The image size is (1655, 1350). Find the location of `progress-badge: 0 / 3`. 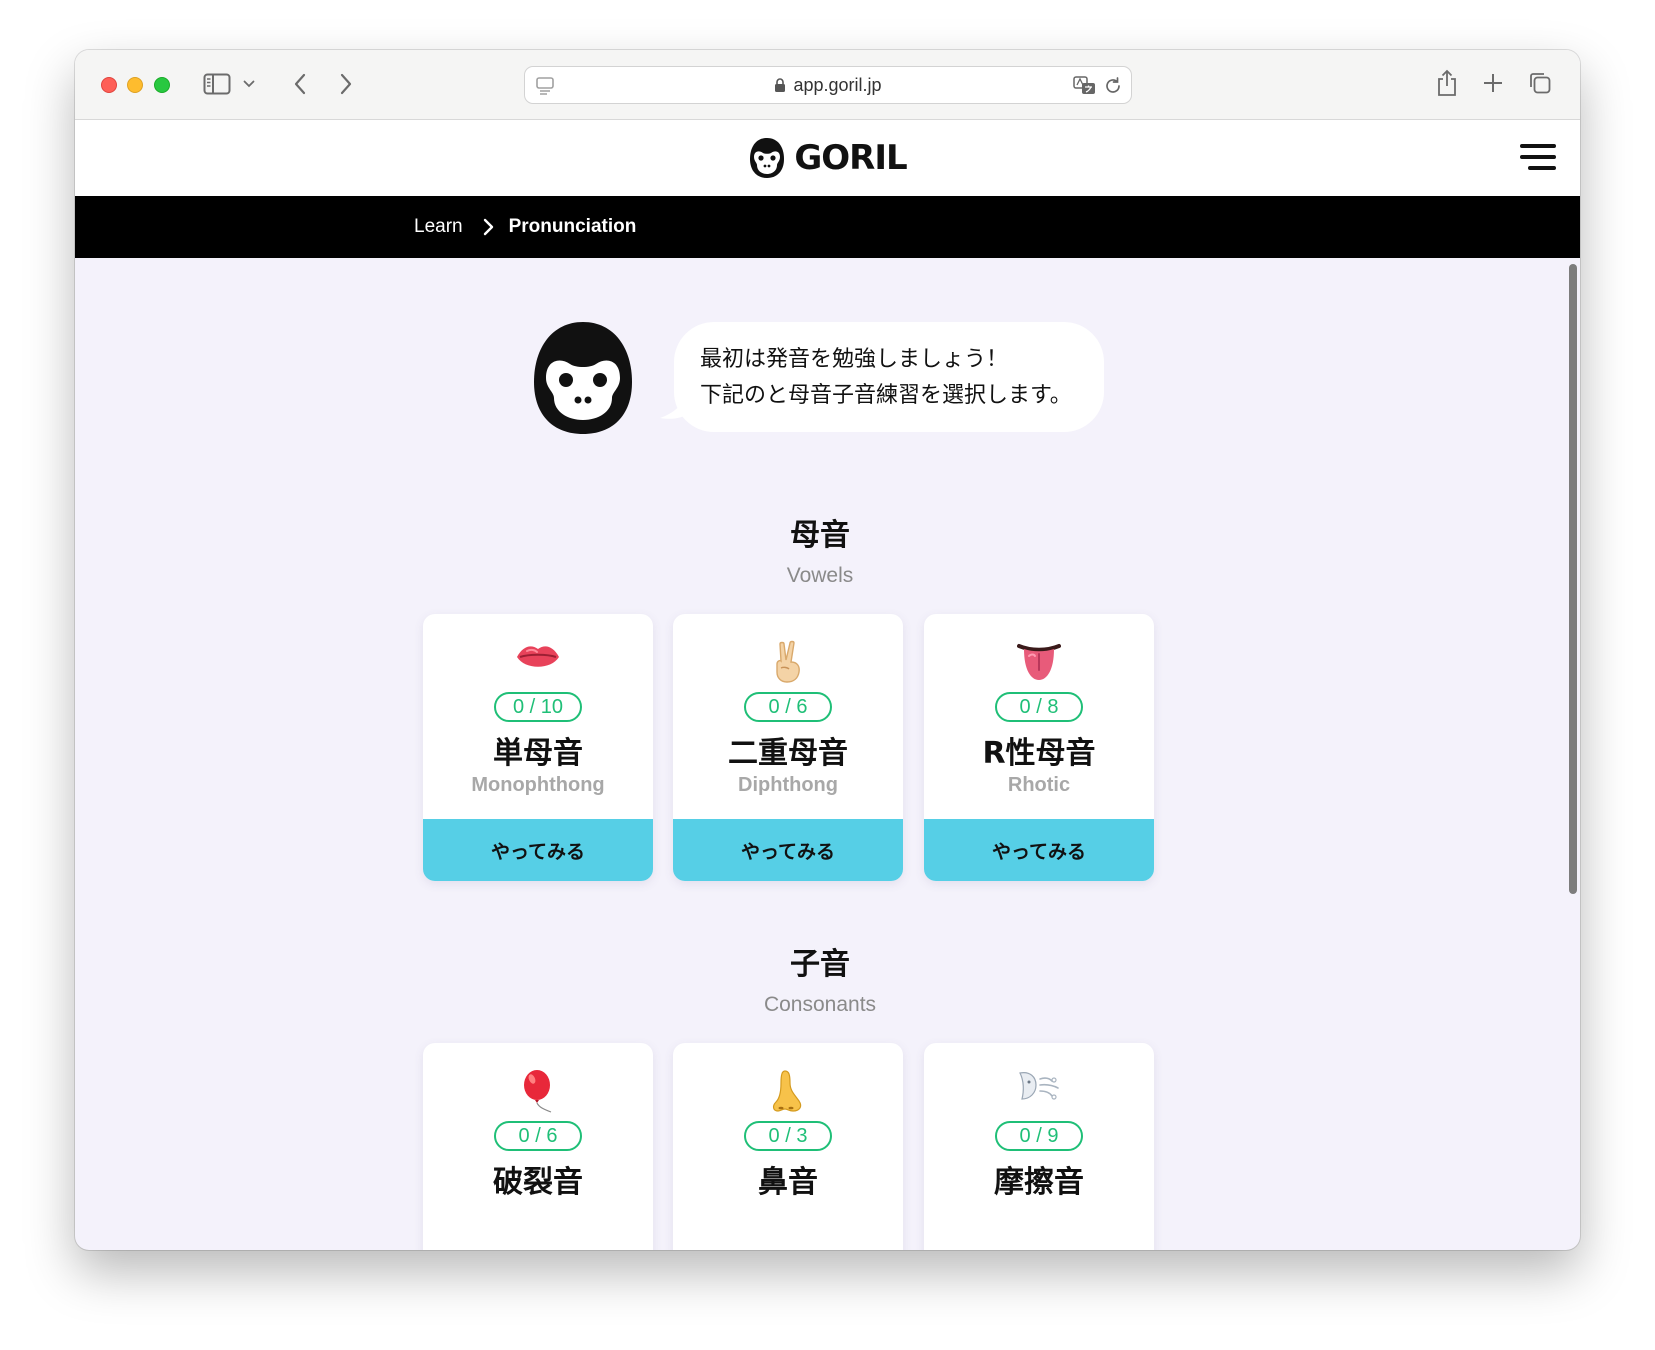

progress-badge: 0 / 3 is located at coordinates (788, 1136).